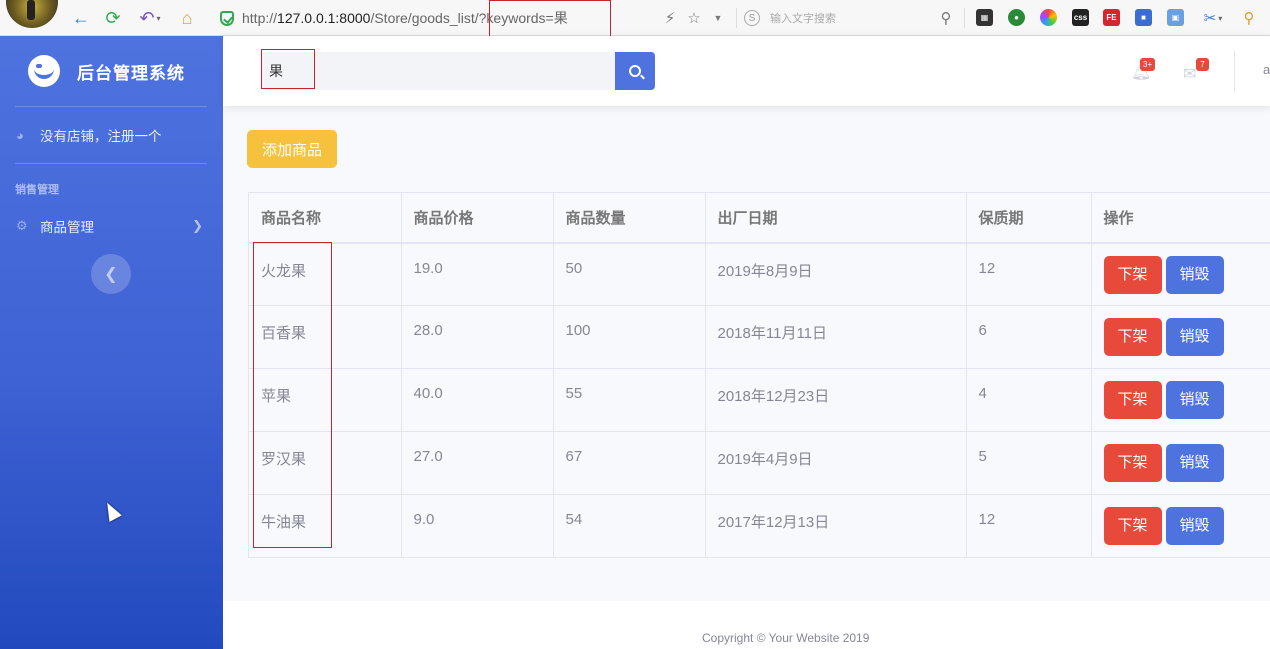 The height and width of the screenshot is (649, 1270). What do you see at coordinates (836, 526) in the screenshot?
I see `goods-date: 2017年12月13日` at bounding box center [836, 526].